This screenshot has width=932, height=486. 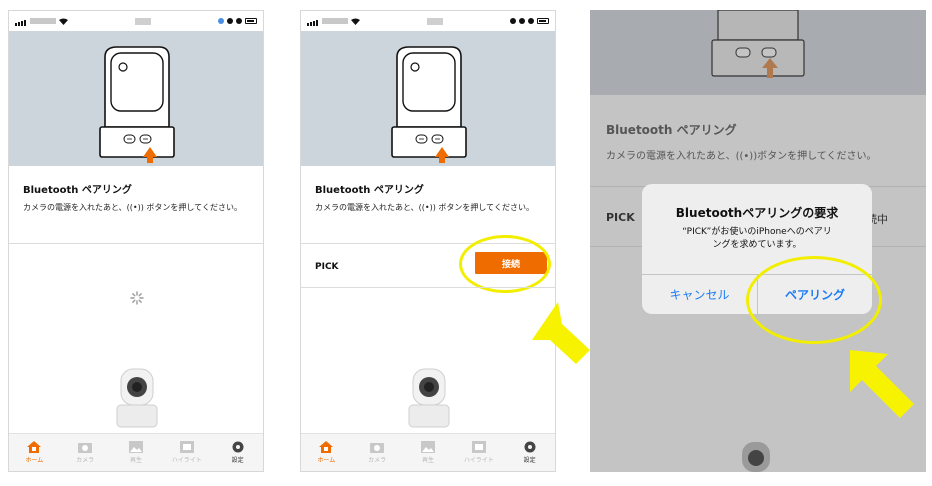 What do you see at coordinates (741, 156) in the screenshot?
I see `section-description: カメラの電源を入れたあと、((•))ボタンを押してください。` at bounding box center [741, 156].